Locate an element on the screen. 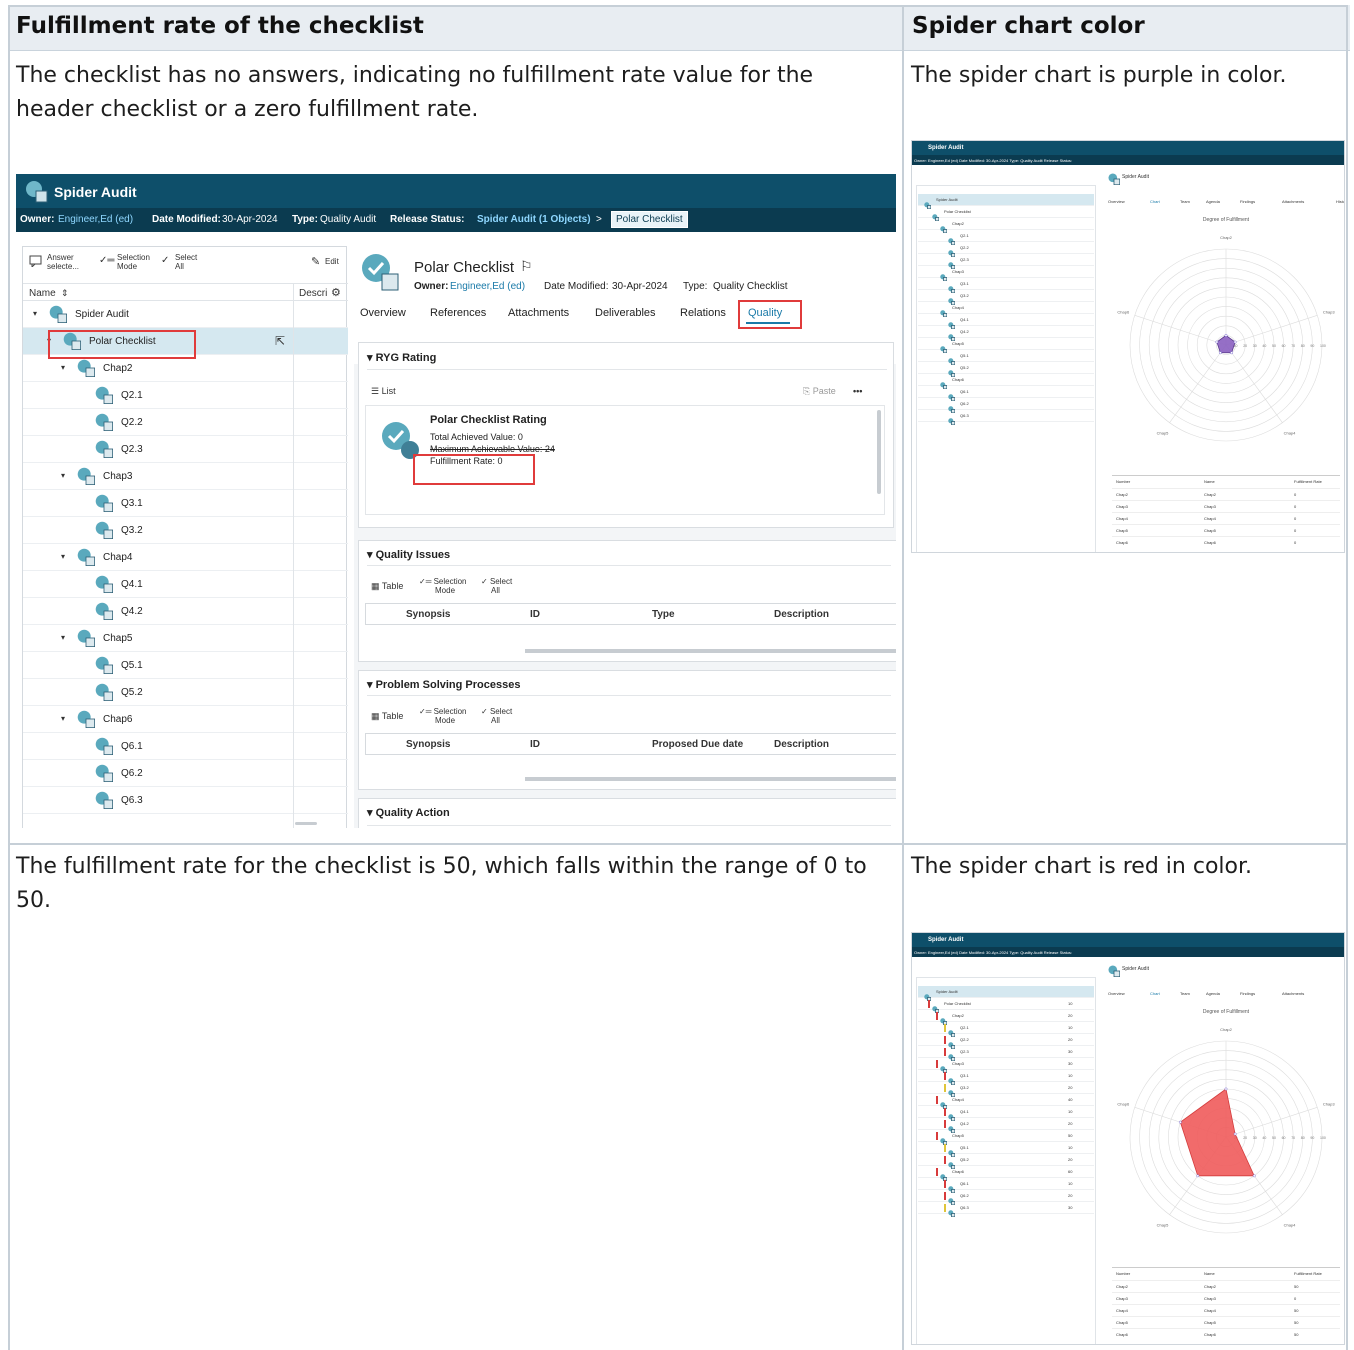  tree-row: Q5.1 is located at coordinates (185, 665).